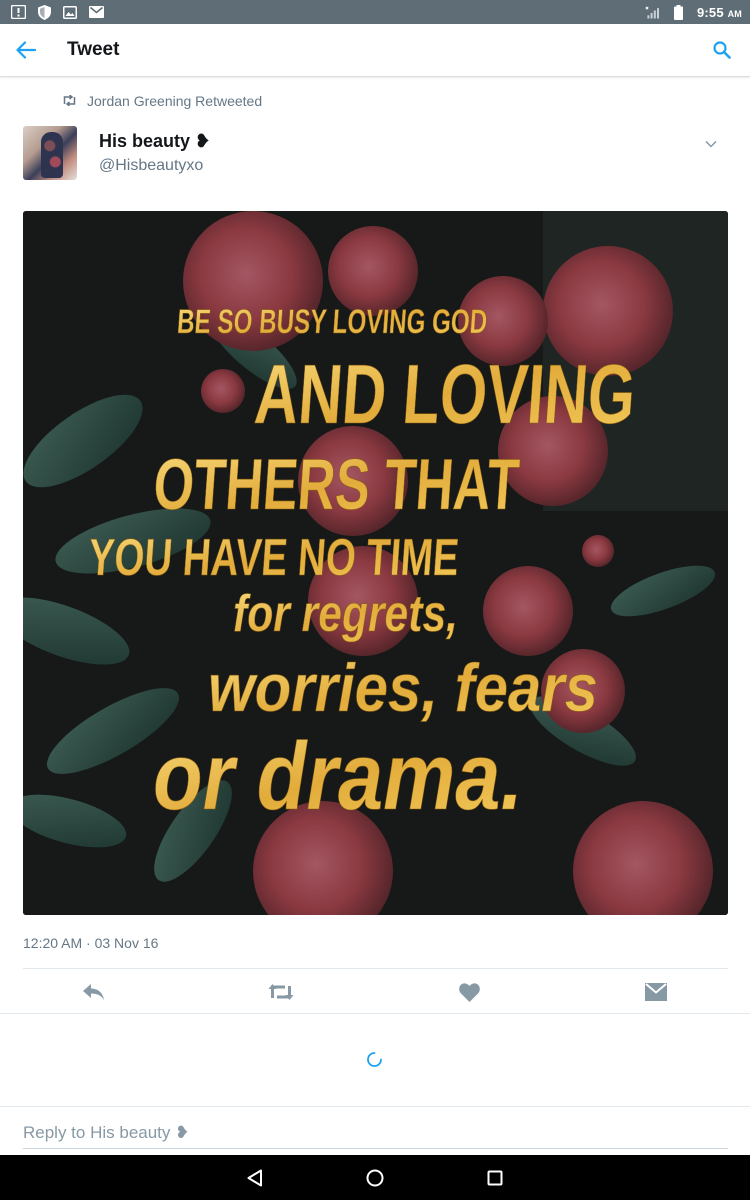 This screenshot has width=750, height=1200. I want to click on quote-line-5: for regrets,, so click(345, 614).